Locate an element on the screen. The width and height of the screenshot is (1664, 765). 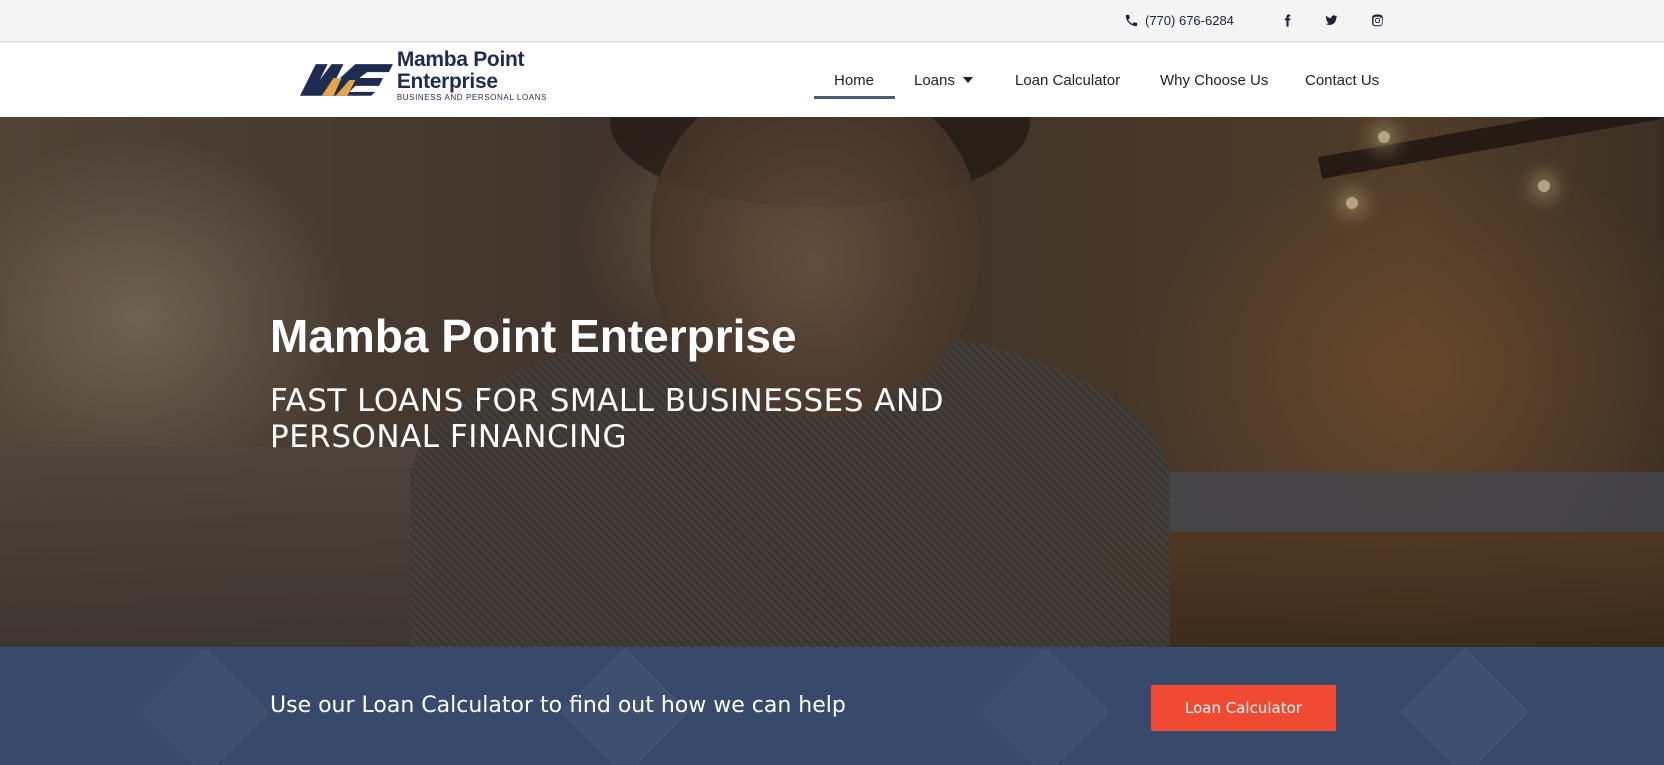
top-bar: (770) 676-6284 is located at coordinates (832, 21).